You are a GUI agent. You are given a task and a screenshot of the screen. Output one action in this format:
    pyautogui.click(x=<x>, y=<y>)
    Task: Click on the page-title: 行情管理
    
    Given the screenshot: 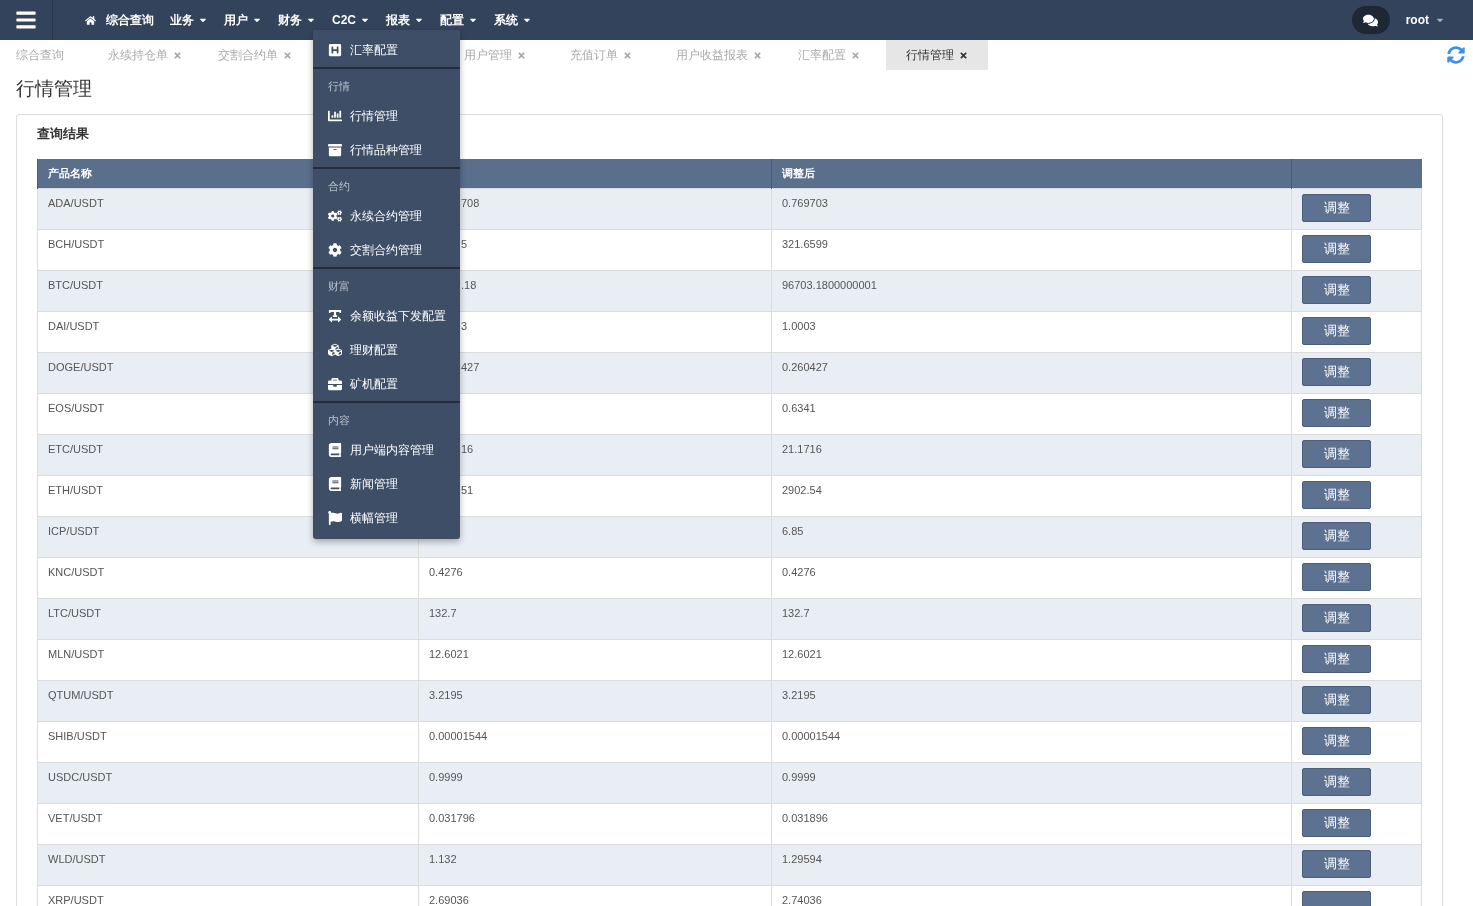 What is the action you would take?
    pyautogui.click(x=54, y=89)
    